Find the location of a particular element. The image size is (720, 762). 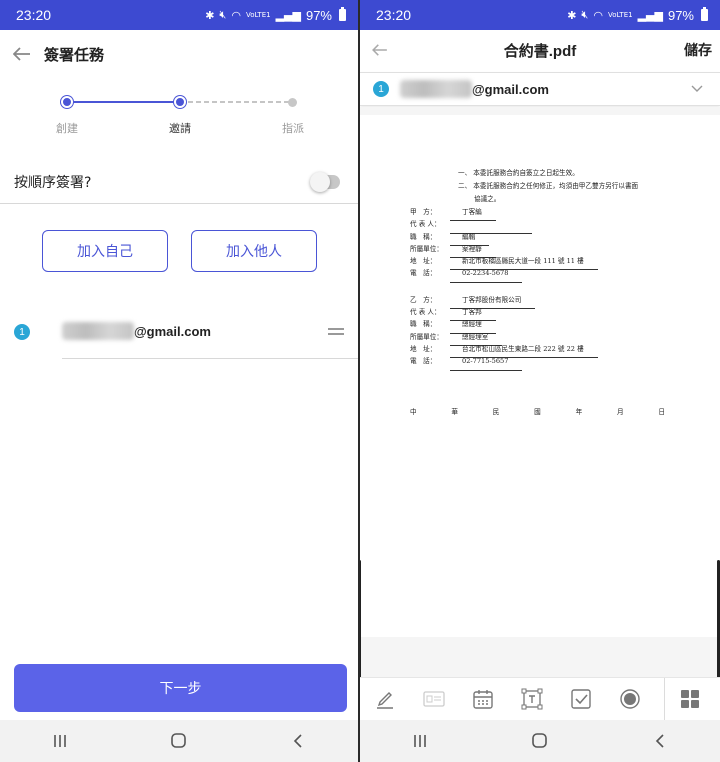

volte-label: VoLTE1 is located at coordinates (620, 15).